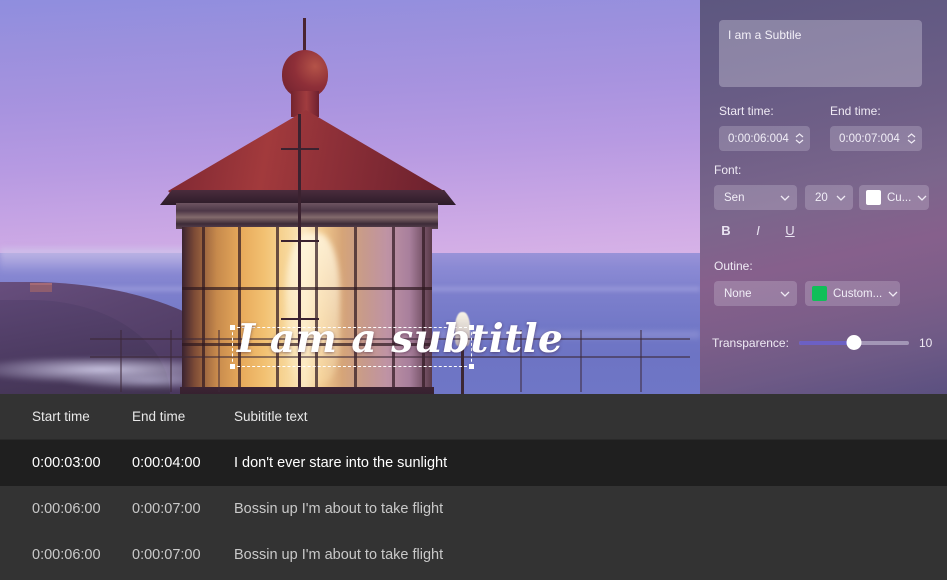 The height and width of the screenshot is (580, 947). Describe the element at coordinates (471, 366) in the screenshot. I see `resize-handle-bottom-right` at that location.